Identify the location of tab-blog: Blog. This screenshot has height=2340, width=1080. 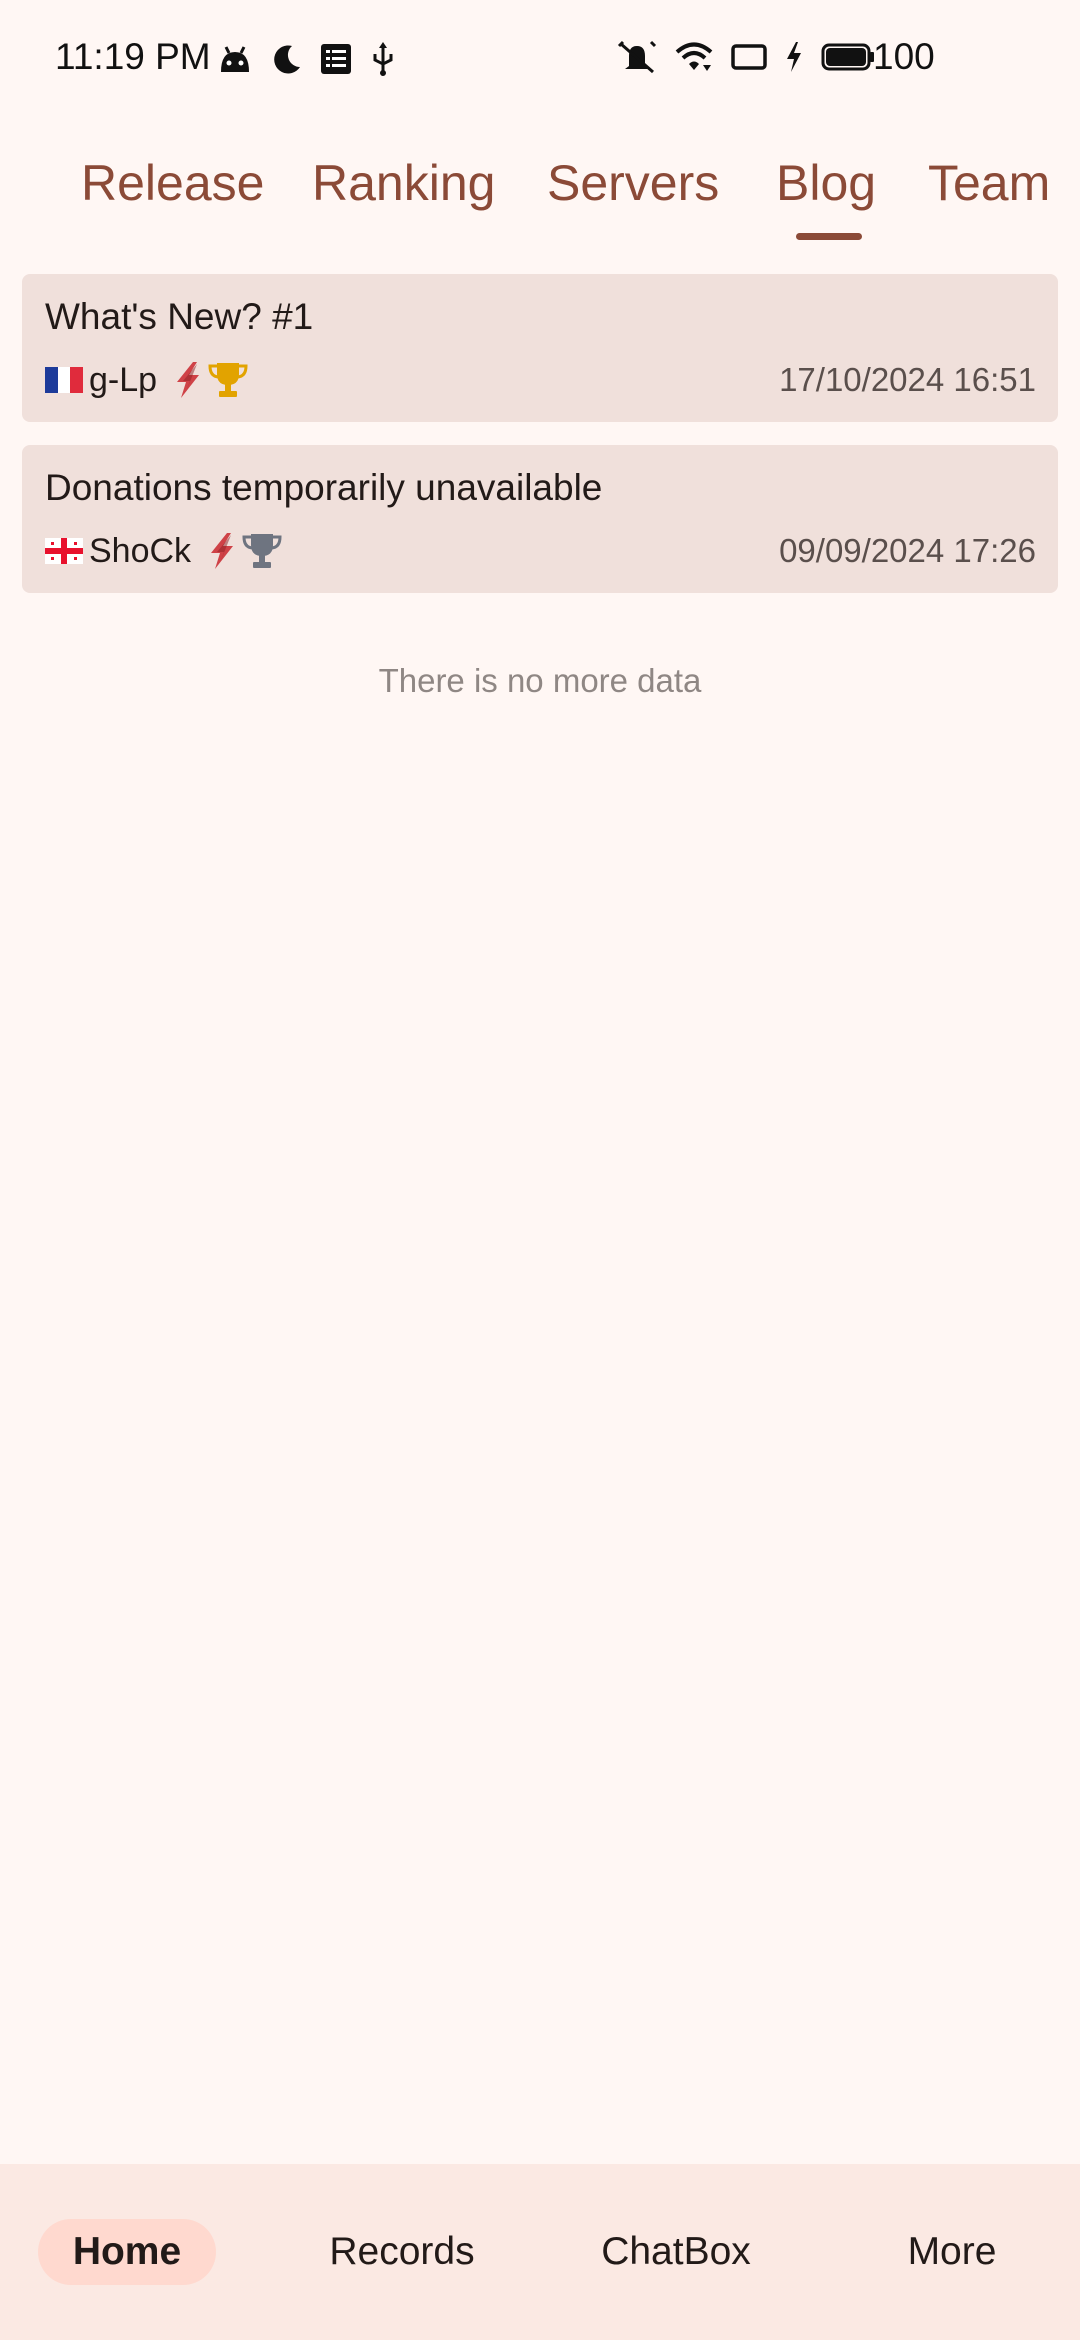
(826, 183).